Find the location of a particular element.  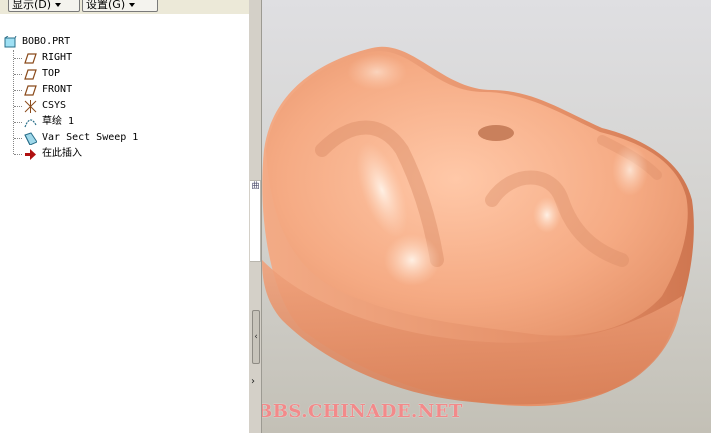

sketch-icon is located at coordinates (30, 123).